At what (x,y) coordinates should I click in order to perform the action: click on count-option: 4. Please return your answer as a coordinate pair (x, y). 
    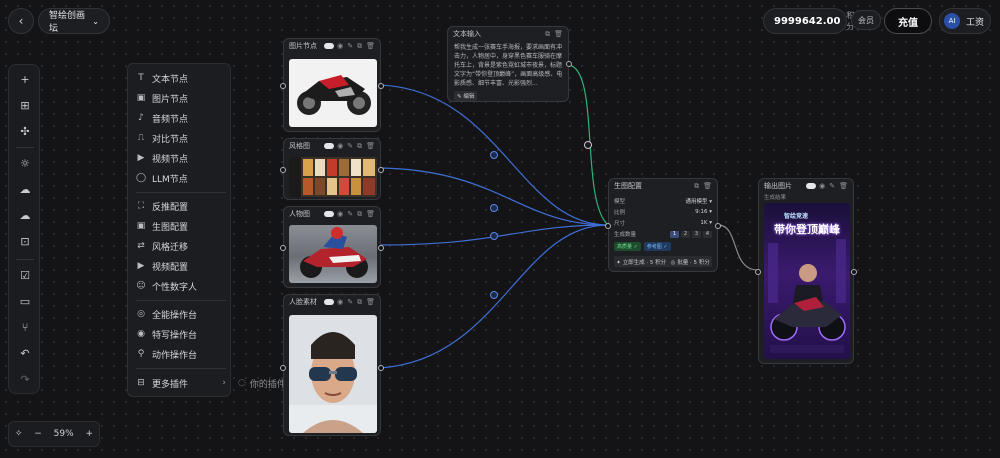
    Looking at the image, I should click on (707, 234).